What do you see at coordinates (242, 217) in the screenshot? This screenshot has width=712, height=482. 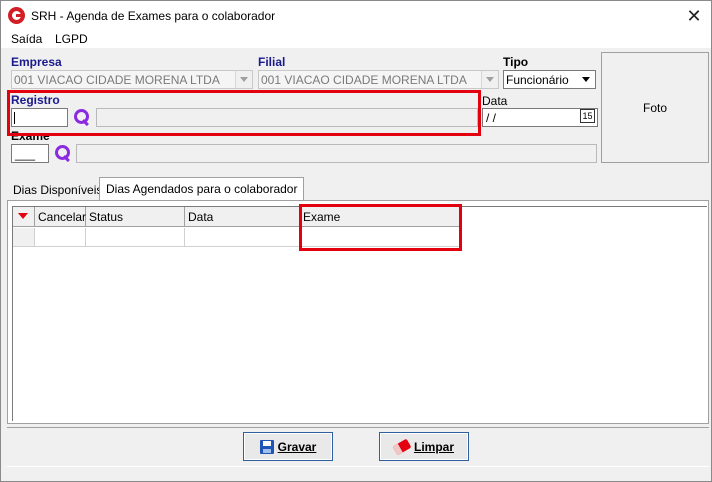 I see `column-header-data: Data` at bounding box center [242, 217].